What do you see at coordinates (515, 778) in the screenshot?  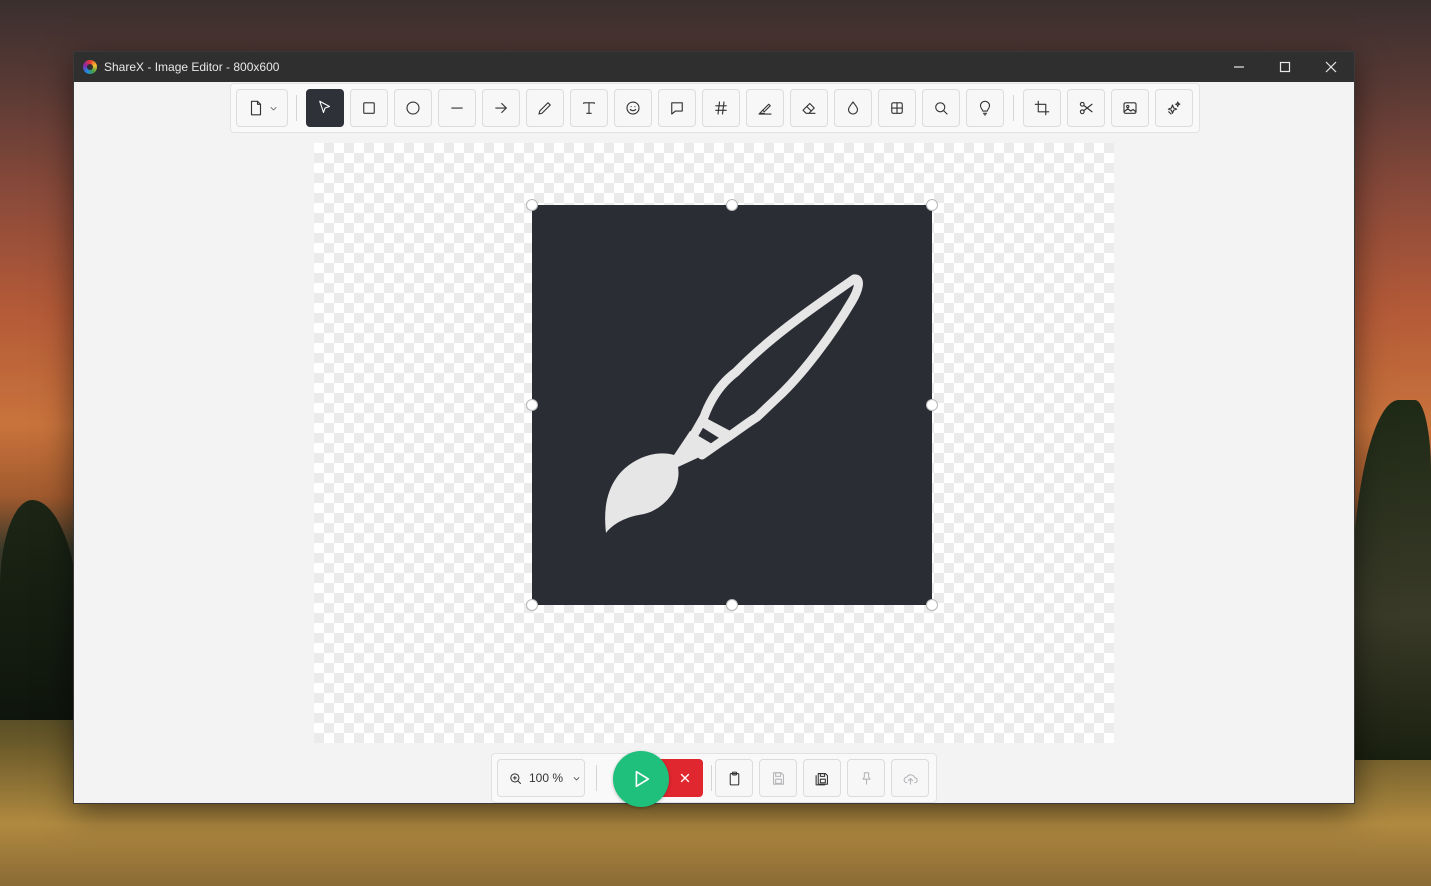 I see `zoom-in-icon` at bounding box center [515, 778].